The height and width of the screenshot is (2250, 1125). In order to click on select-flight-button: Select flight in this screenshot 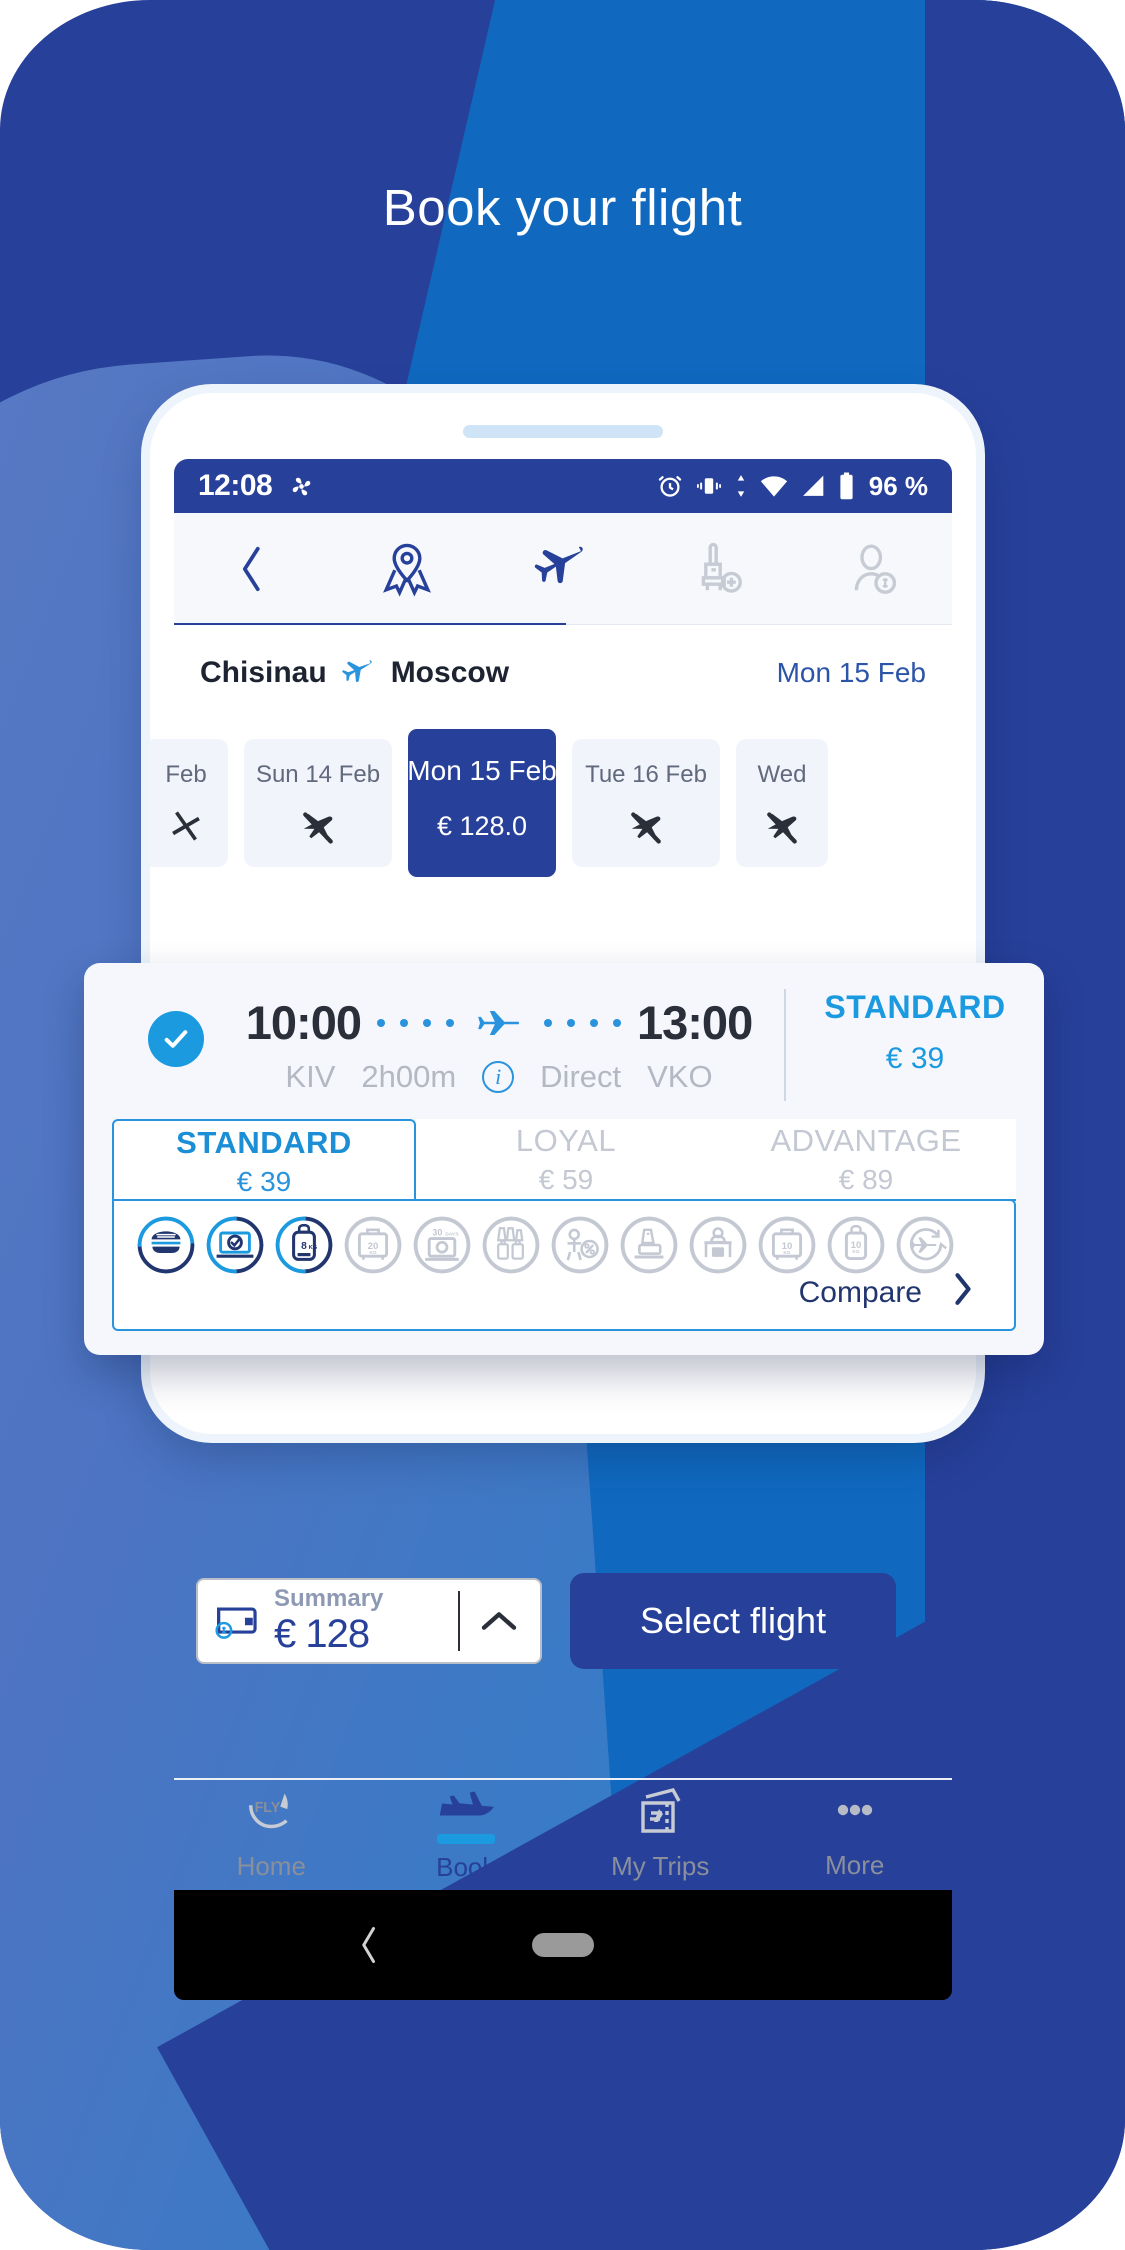, I will do `click(733, 1621)`.